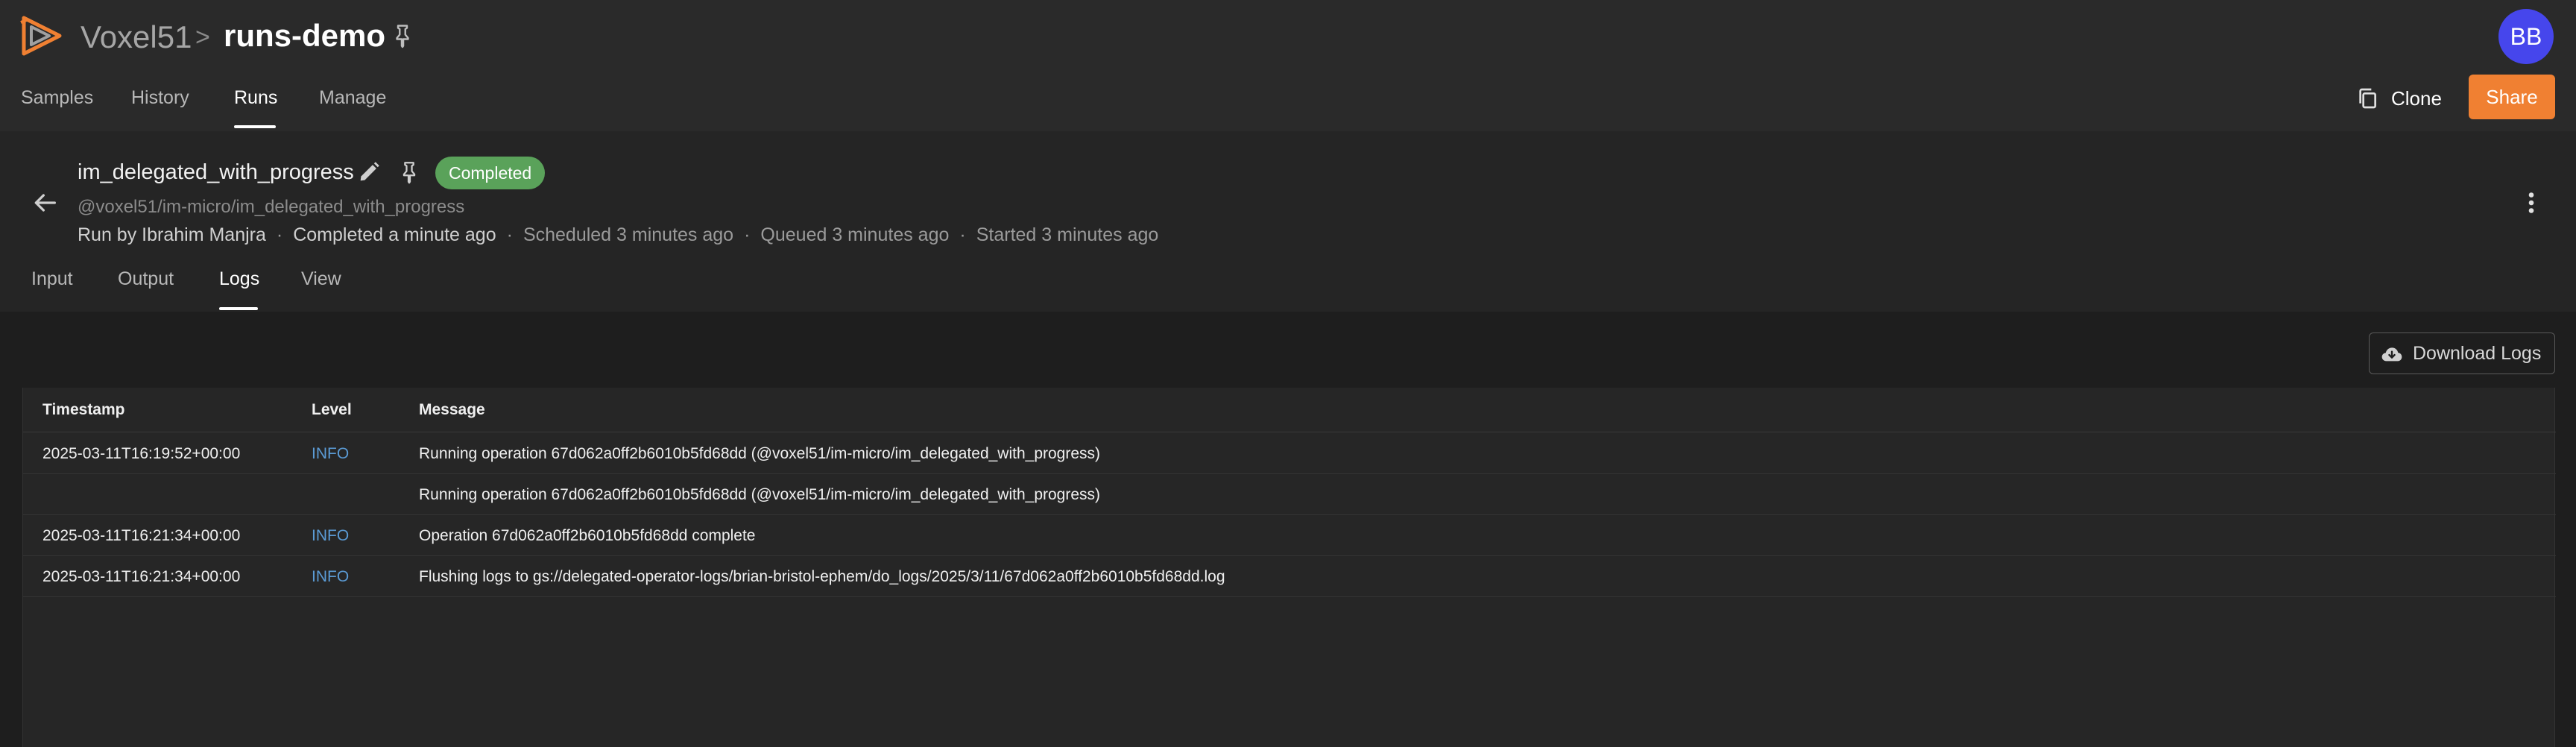 The image size is (2576, 747). Describe the element at coordinates (402, 36) in the screenshot. I see `pin-icon` at that location.